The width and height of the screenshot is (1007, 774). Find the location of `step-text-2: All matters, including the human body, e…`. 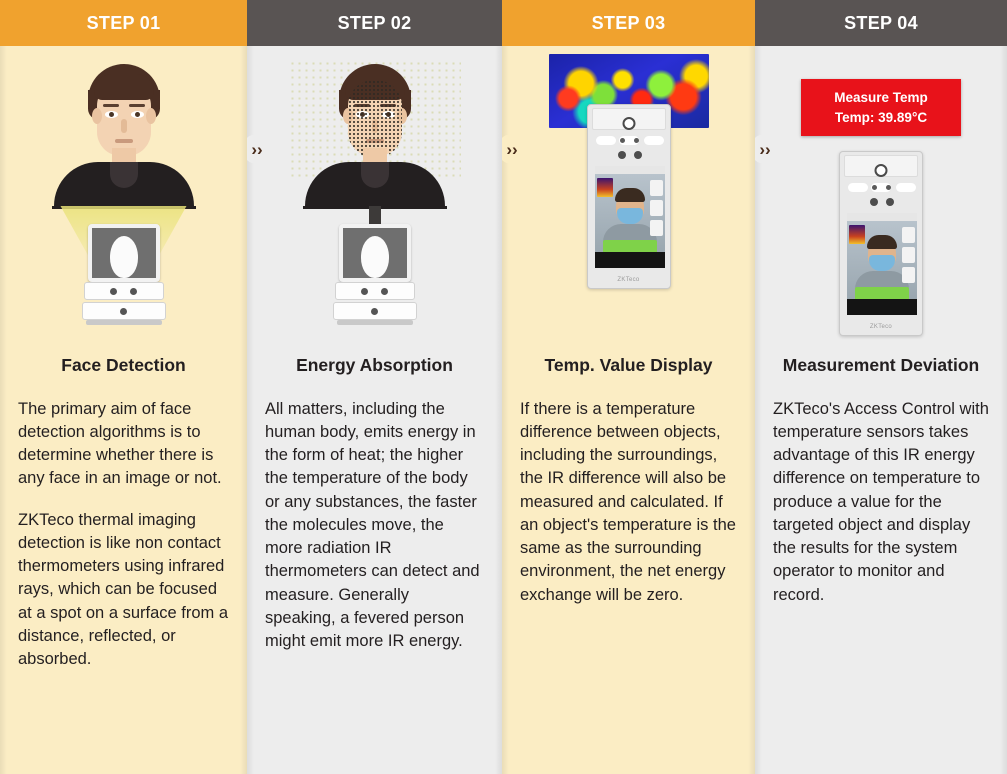

step-text-2: All matters, including the human body, e… is located at coordinates (374, 516).